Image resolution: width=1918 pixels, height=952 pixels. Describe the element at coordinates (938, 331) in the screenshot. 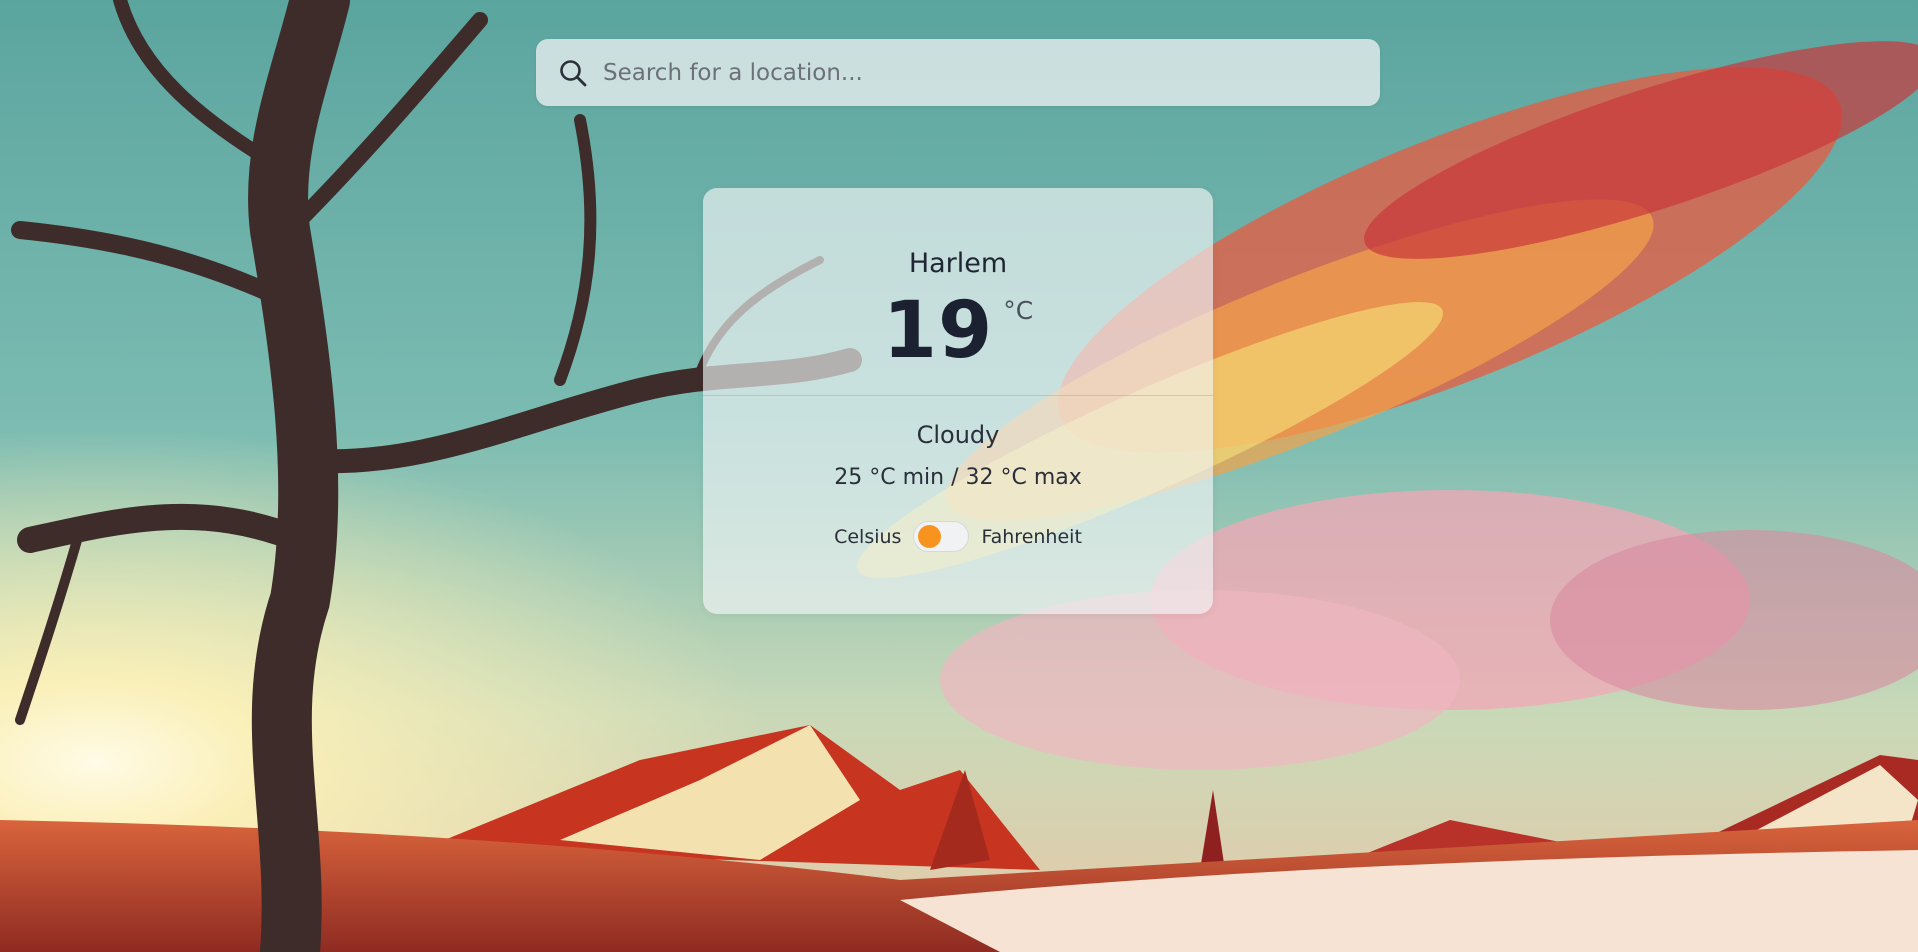

I see `current-temperature: 19` at that location.